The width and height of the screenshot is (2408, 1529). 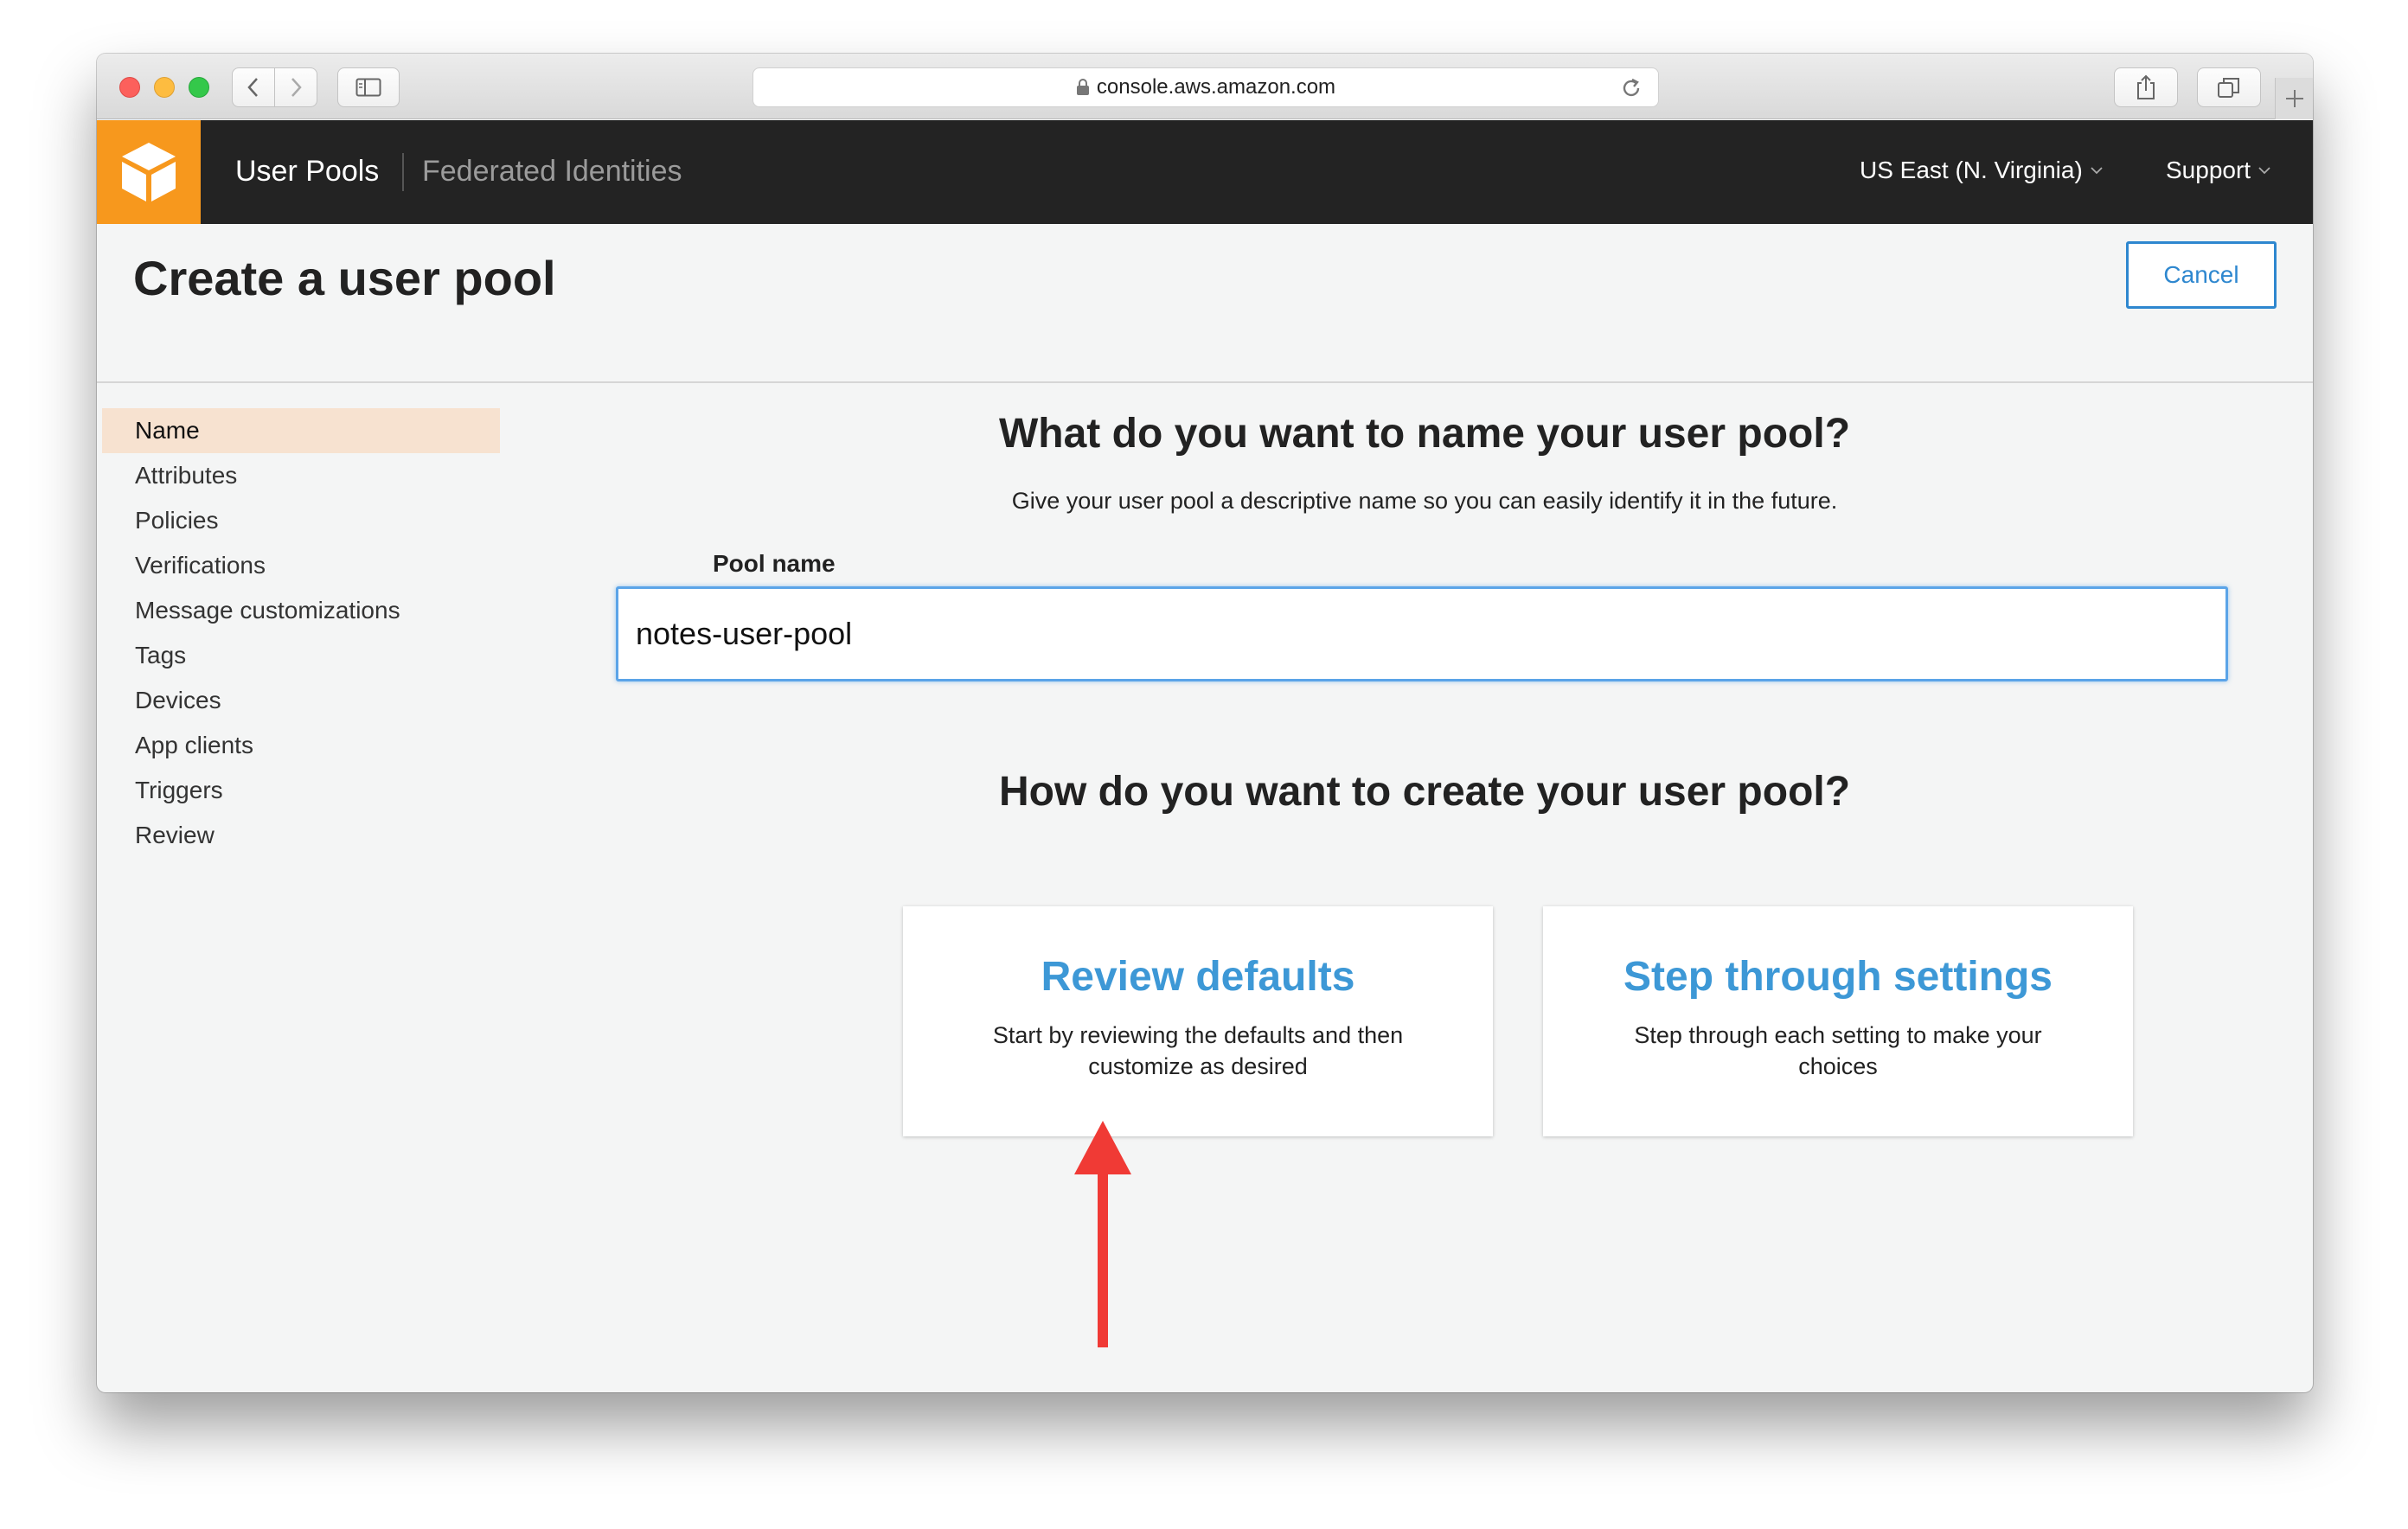 What do you see at coordinates (2208, 170) in the screenshot?
I see `support-label: Support` at bounding box center [2208, 170].